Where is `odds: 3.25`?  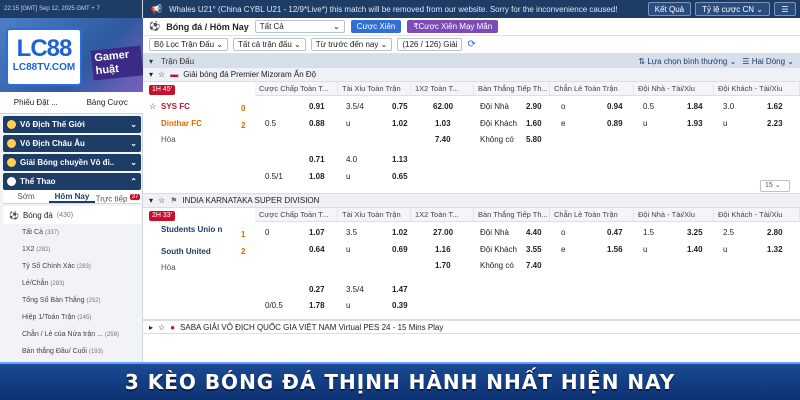
odds: 3.25 is located at coordinates (695, 232).